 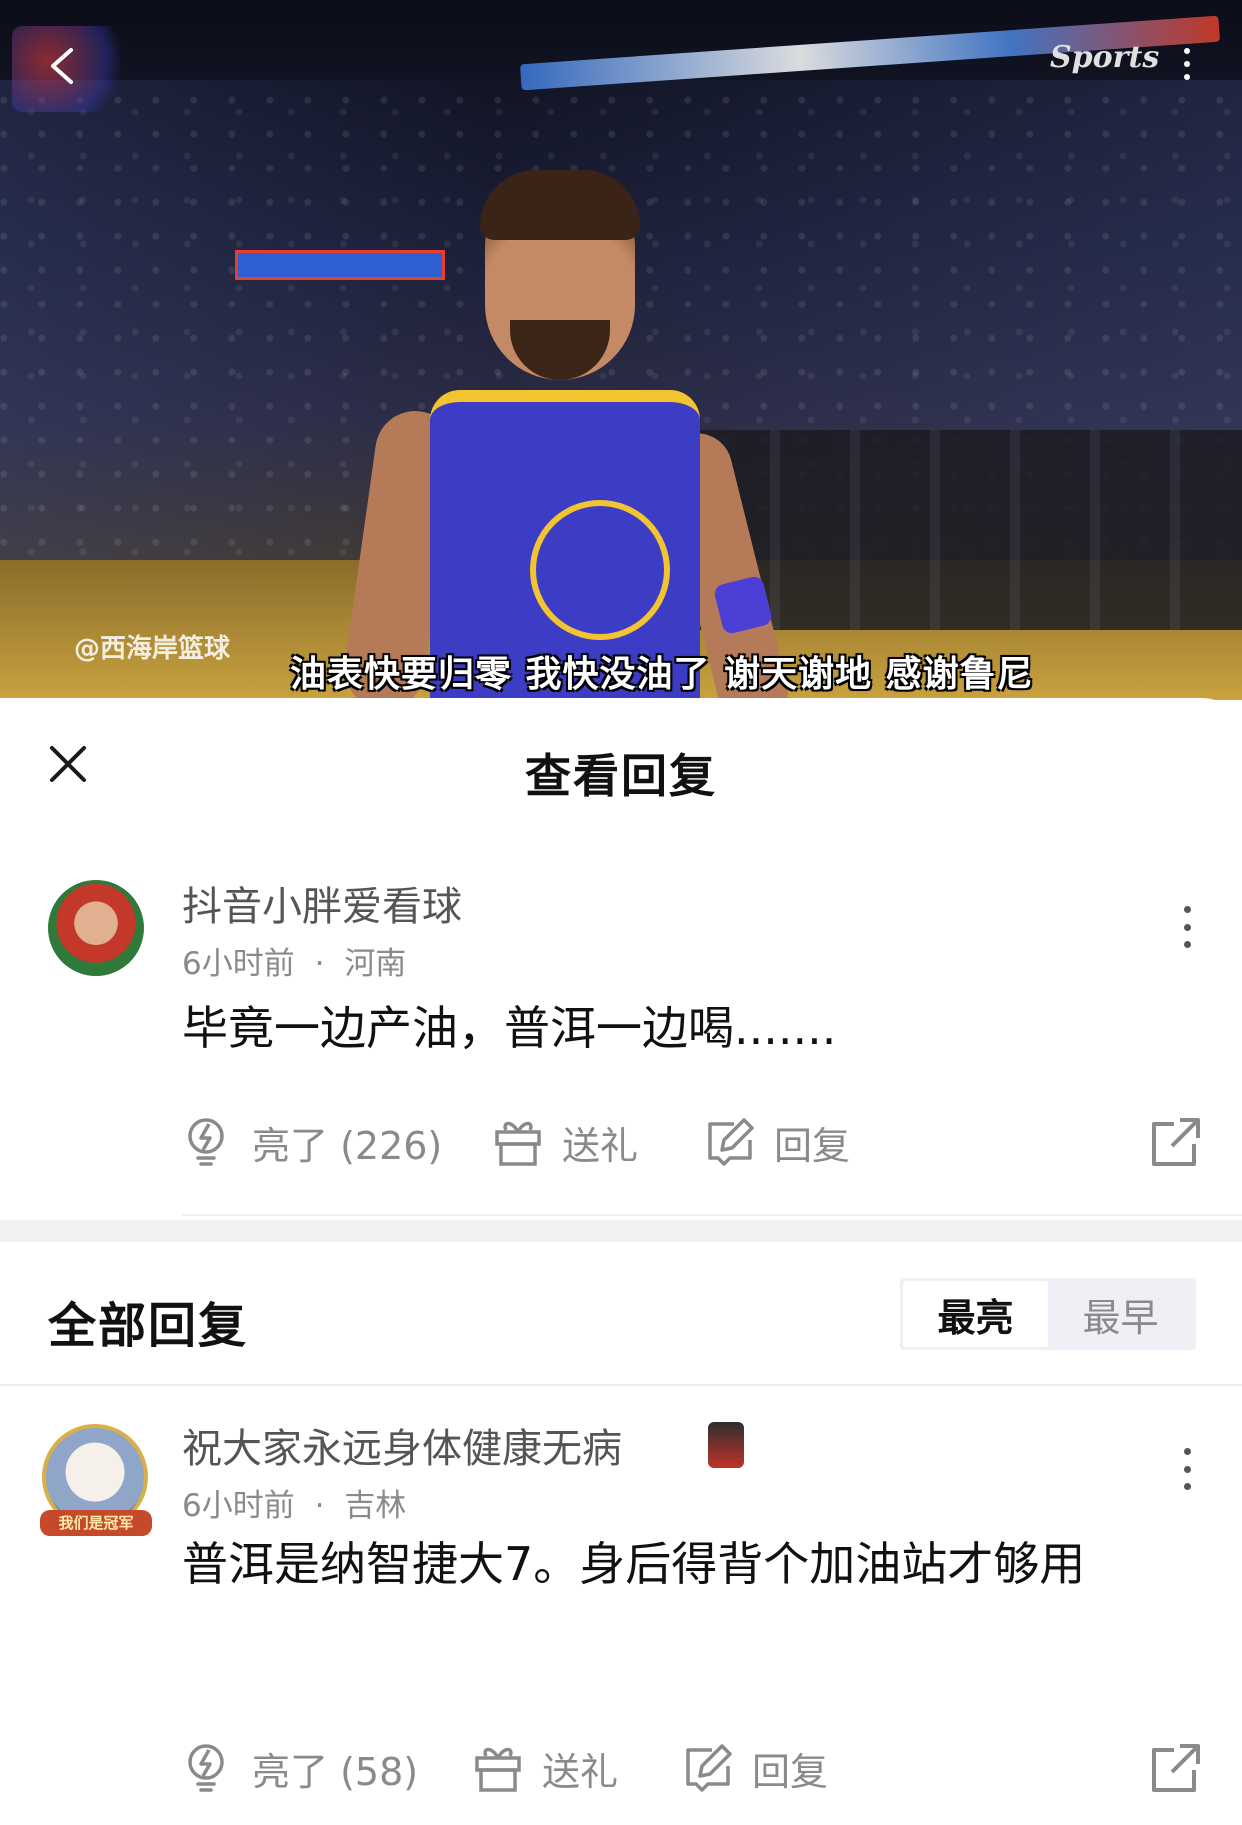 I want to click on reply-meta: 6小时前 · 吉林, so click(x=294, y=1502).